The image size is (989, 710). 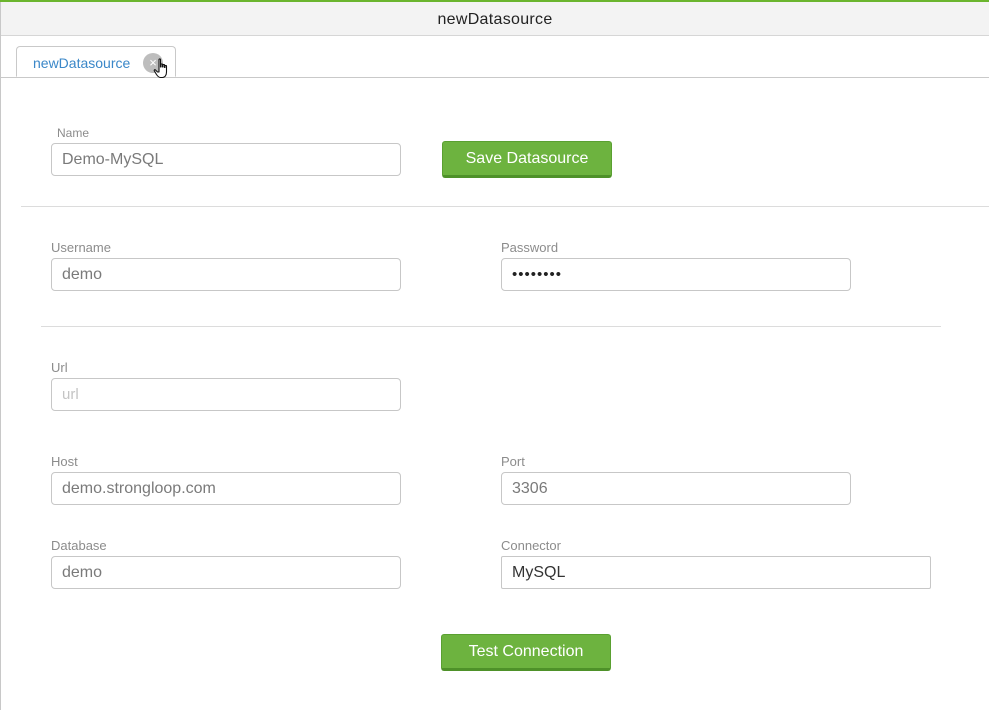 What do you see at coordinates (226, 159) in the screenshot?
I see `name-input: Demo-MySQL` at bounding box center [226, 159].